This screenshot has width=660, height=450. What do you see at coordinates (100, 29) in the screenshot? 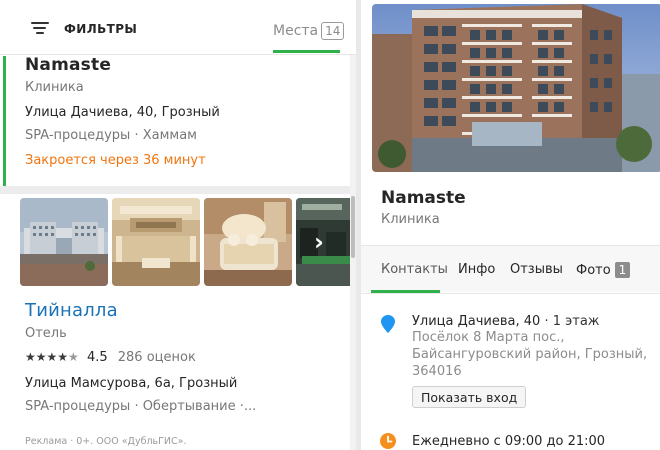
I see `filters-button: ФИЛЬТРЫ` at bounding box center [100, 29].